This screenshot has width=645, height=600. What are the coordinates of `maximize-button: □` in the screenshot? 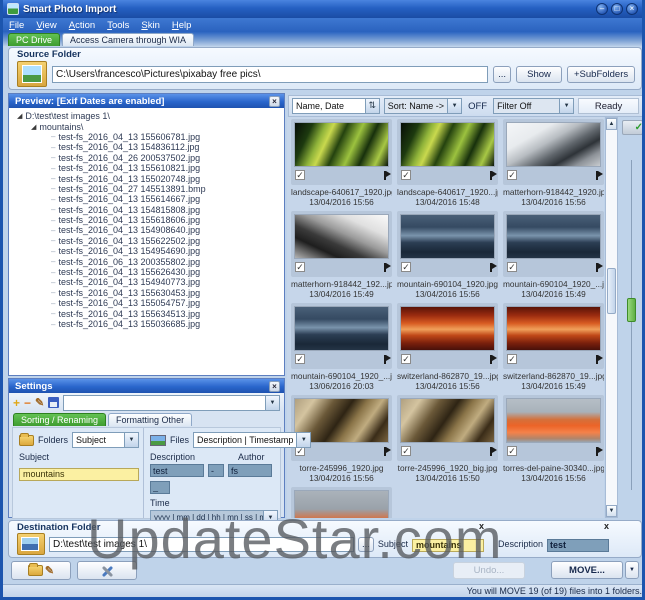 It's located at (617, 9).